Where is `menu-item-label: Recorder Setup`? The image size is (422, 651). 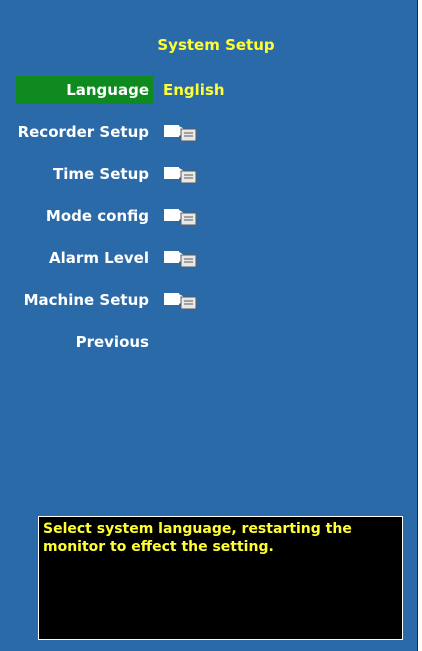
menu-item-label: Recorder Setup is located at coordinates (83, 132).